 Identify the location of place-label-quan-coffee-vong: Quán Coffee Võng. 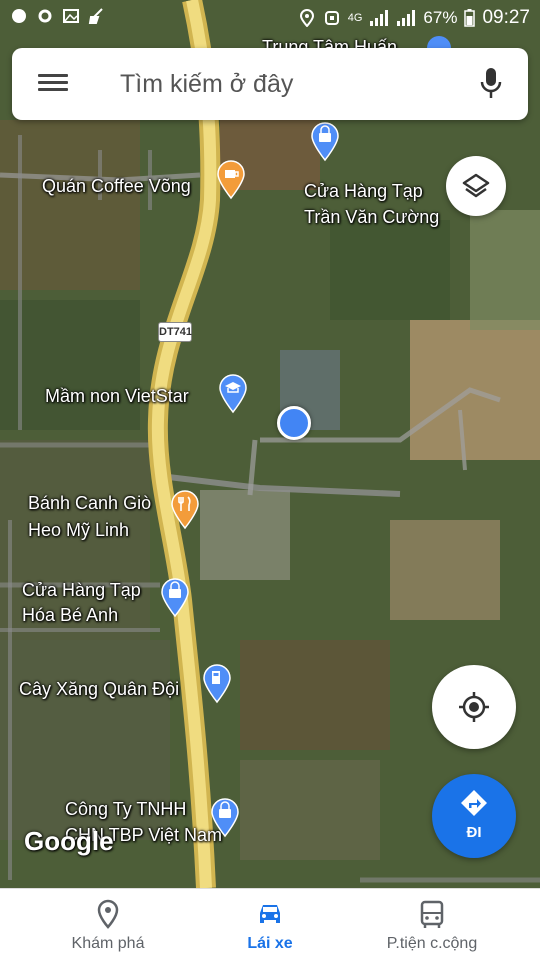
(116, 186).